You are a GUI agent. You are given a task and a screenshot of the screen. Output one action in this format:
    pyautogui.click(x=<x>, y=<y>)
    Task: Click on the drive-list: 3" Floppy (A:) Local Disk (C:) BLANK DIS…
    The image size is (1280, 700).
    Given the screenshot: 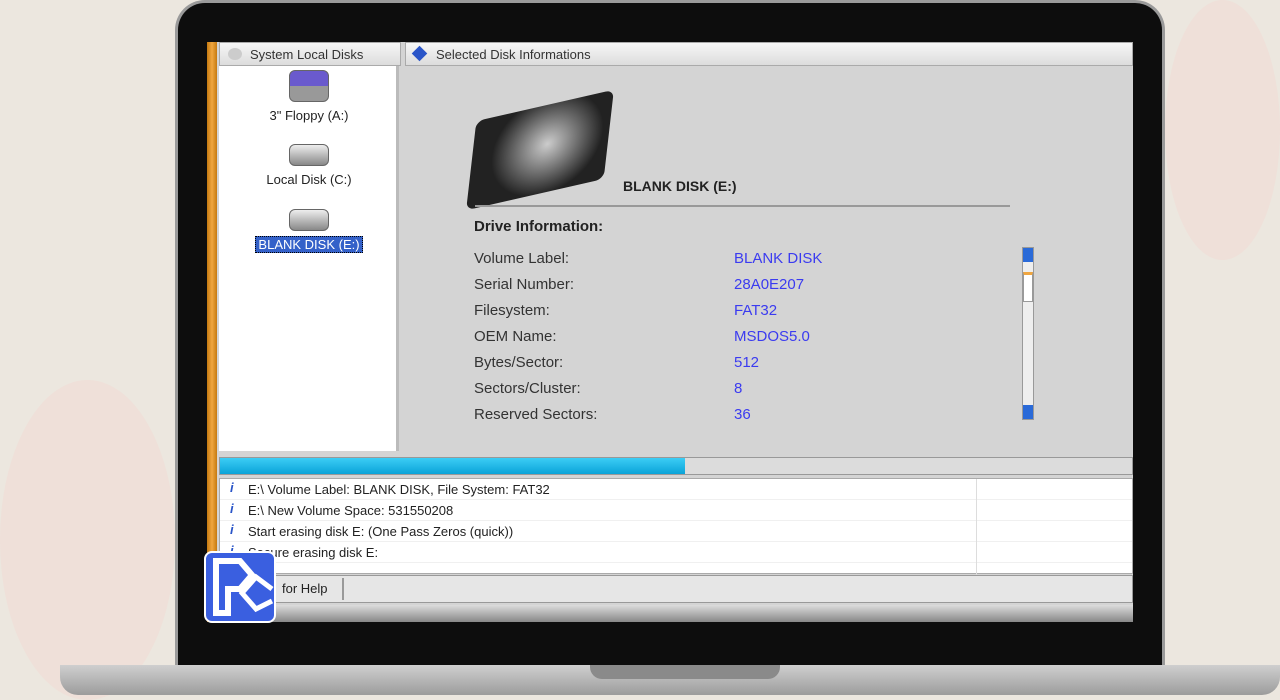 What is the action you would take?
    pyautogui.click(x=309, y=258)
    